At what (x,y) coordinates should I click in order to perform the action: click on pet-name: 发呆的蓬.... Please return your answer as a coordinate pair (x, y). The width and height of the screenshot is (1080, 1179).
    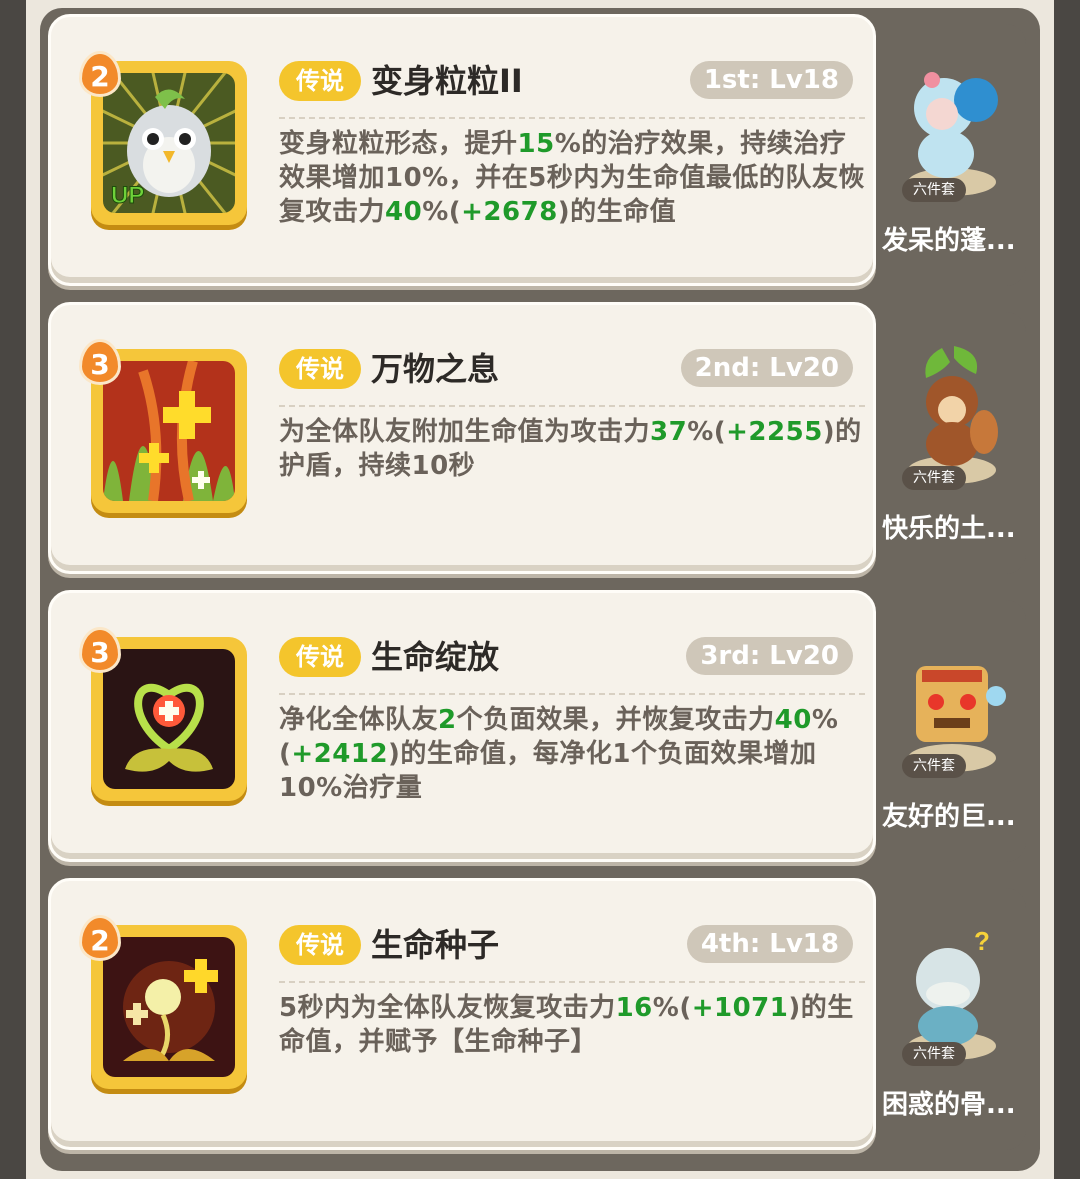
    Looking at the image, I should click on (949, 241).